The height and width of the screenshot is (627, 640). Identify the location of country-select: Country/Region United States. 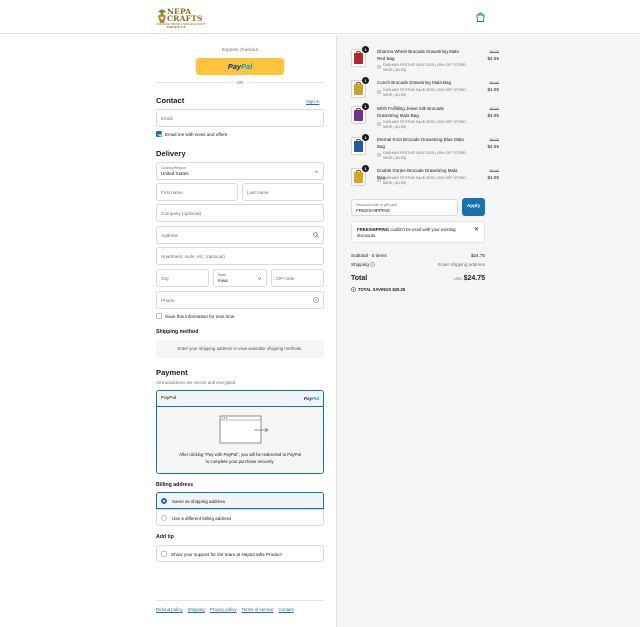
(240, 171).